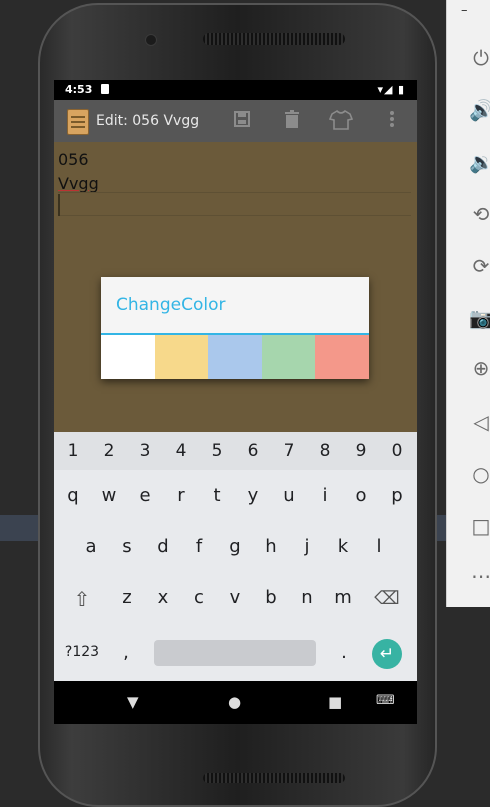  Describe the element at coordinates (341, 120) in the screenshot. I see `shirt-icon` at that location.